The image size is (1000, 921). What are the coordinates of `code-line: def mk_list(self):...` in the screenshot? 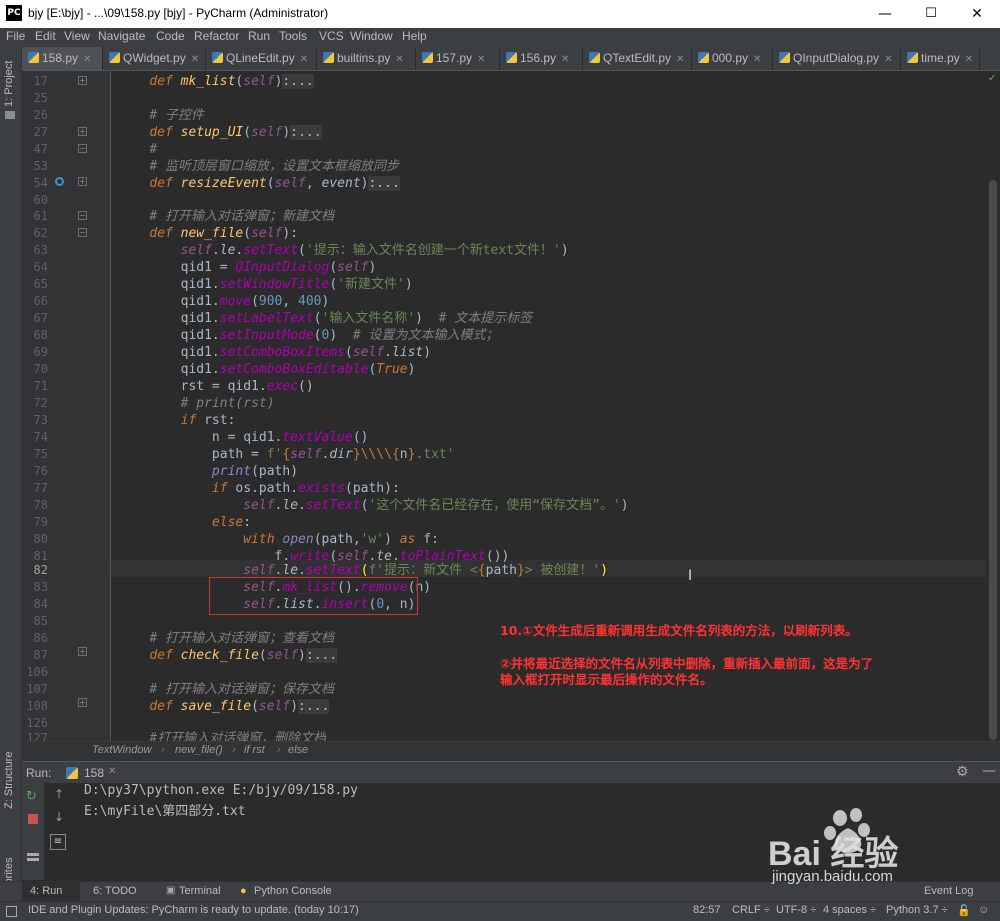 It's located at (216, 81).